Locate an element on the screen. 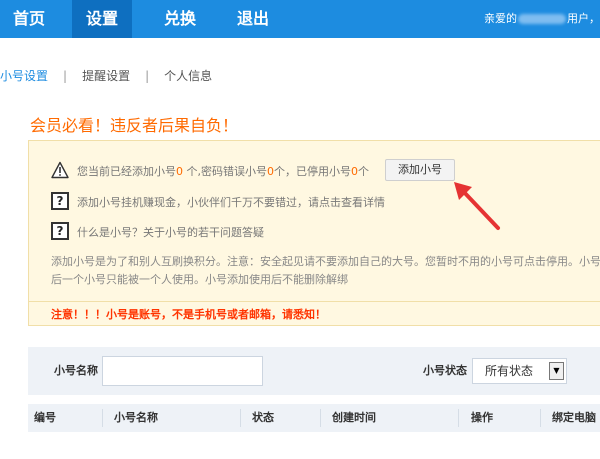 The image size is (600, 459). nav-exchange: 兑换 is located at coordinates (180, 19).